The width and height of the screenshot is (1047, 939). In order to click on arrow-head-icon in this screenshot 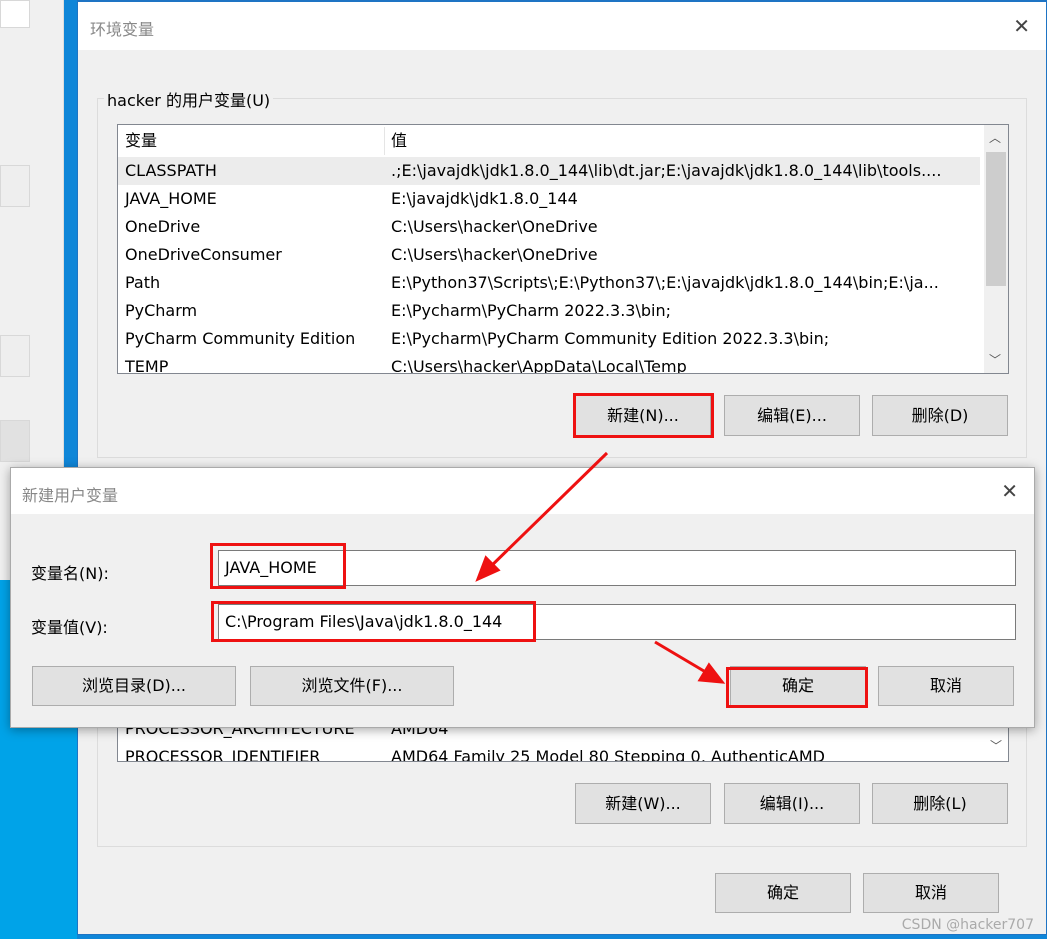, I will do `click(711, 673)`.